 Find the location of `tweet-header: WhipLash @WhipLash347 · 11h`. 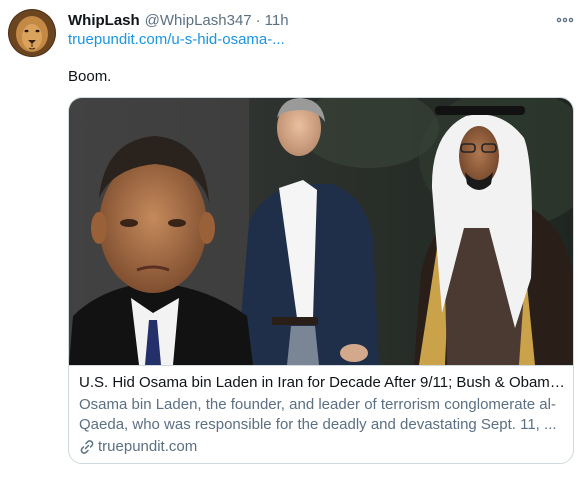

tweet-header: WhipLash @WhipLash347 · 11h is located at coordinates (178, 20).